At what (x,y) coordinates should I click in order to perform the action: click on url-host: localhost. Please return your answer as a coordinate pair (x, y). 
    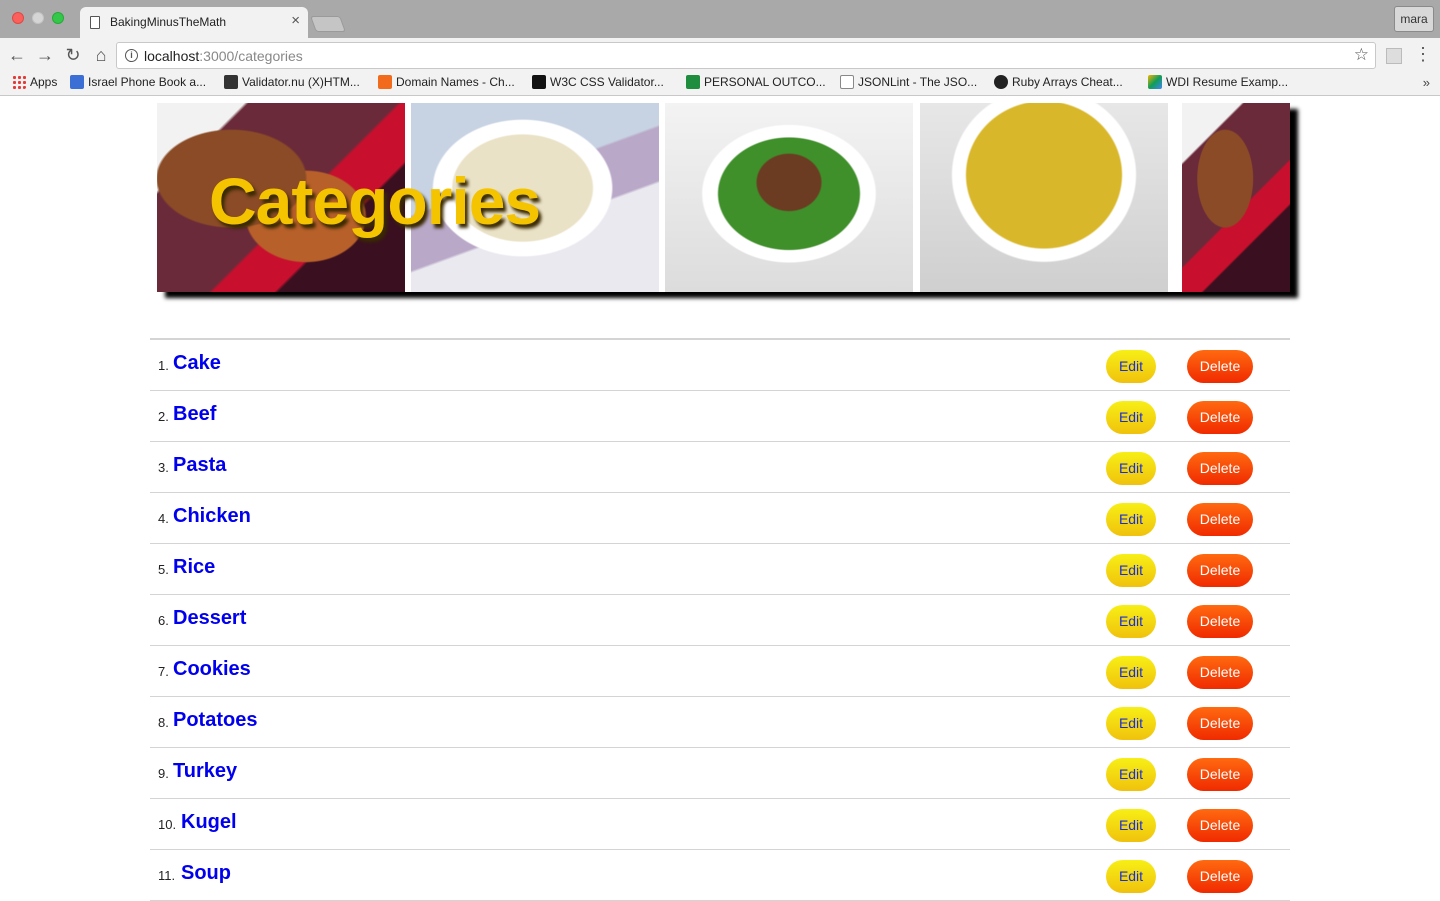
    Looking at the image, I should click on (172, 56).